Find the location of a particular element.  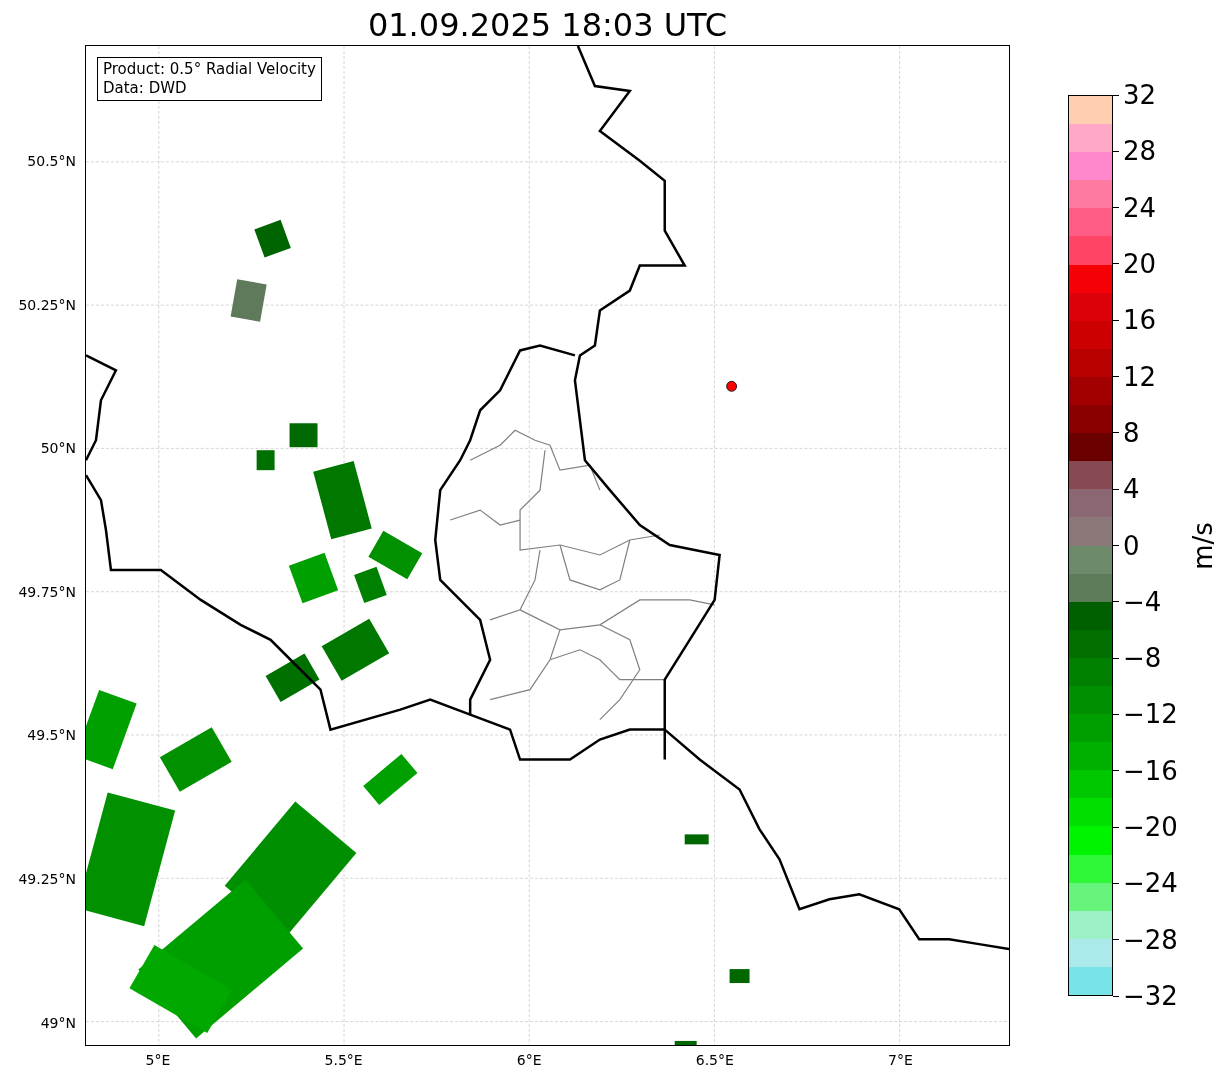

longitude-label: 6.5°E is located at coordinates (714, 1060).